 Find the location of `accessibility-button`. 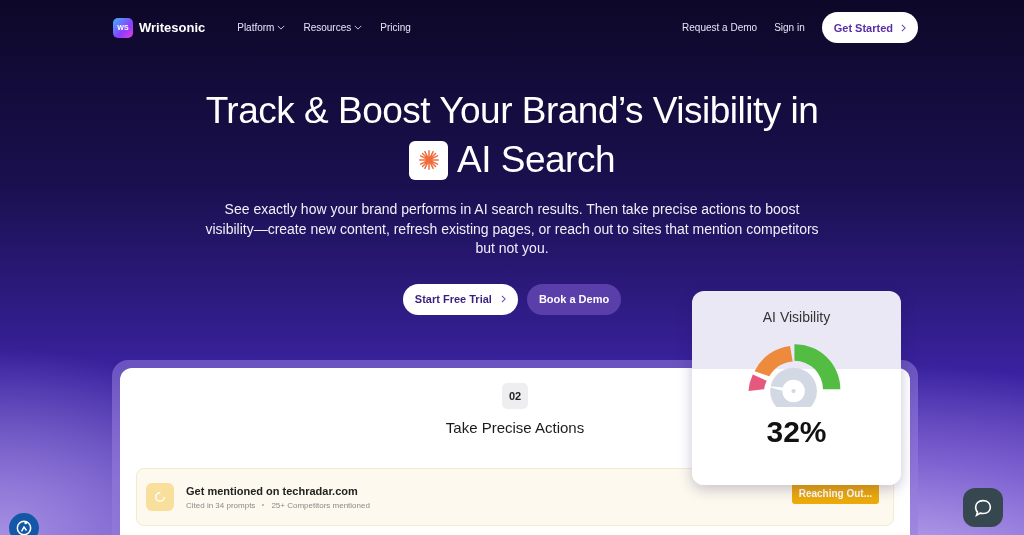

accessibility-button is located at coordinates (24, 524).